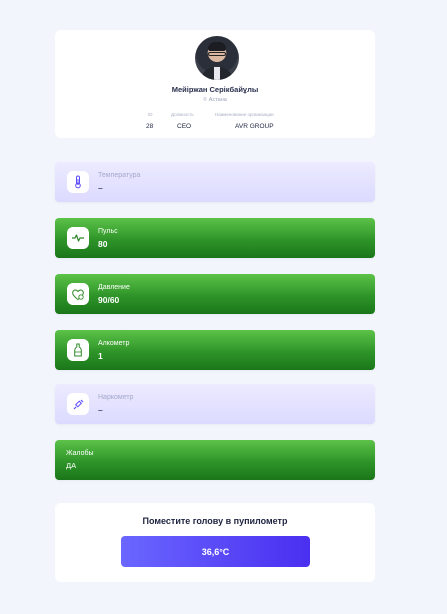  I want to click on alcometer-value: 1, so click(100, 356).